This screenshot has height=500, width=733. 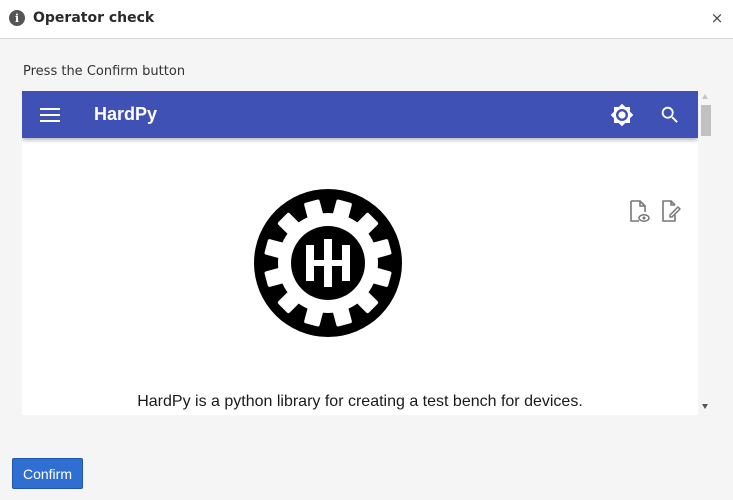 I want to click on search-icon, so click(x=670, y=115).